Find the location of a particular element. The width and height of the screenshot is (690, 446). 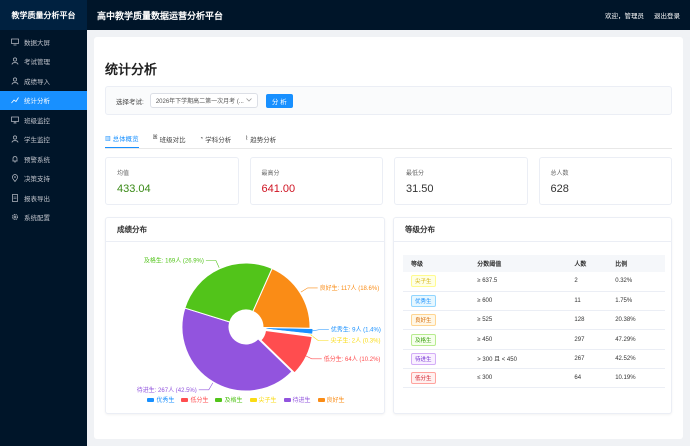

threshold-cell: ≤ 300 is located at coordinates (518, 378).